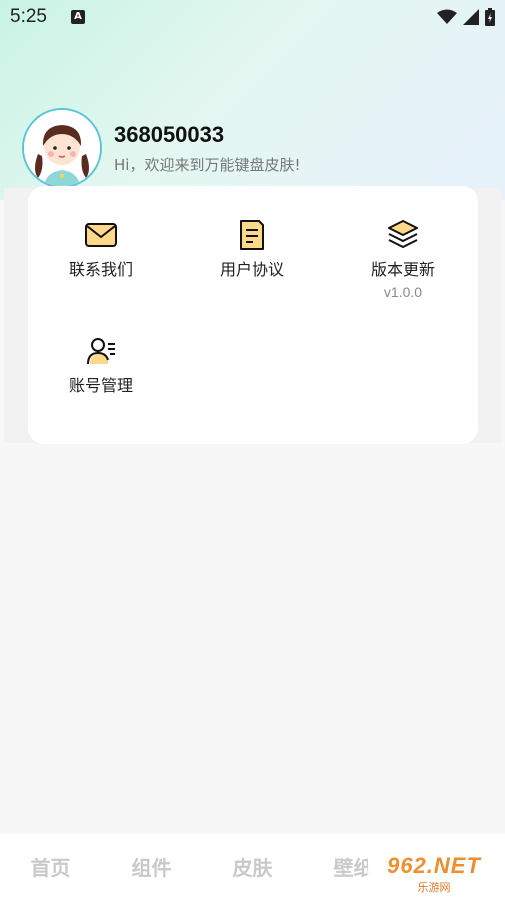 This screenshot has width=505, height=899. I want to click on tab-skins: 皮肤, so click(252, 866).